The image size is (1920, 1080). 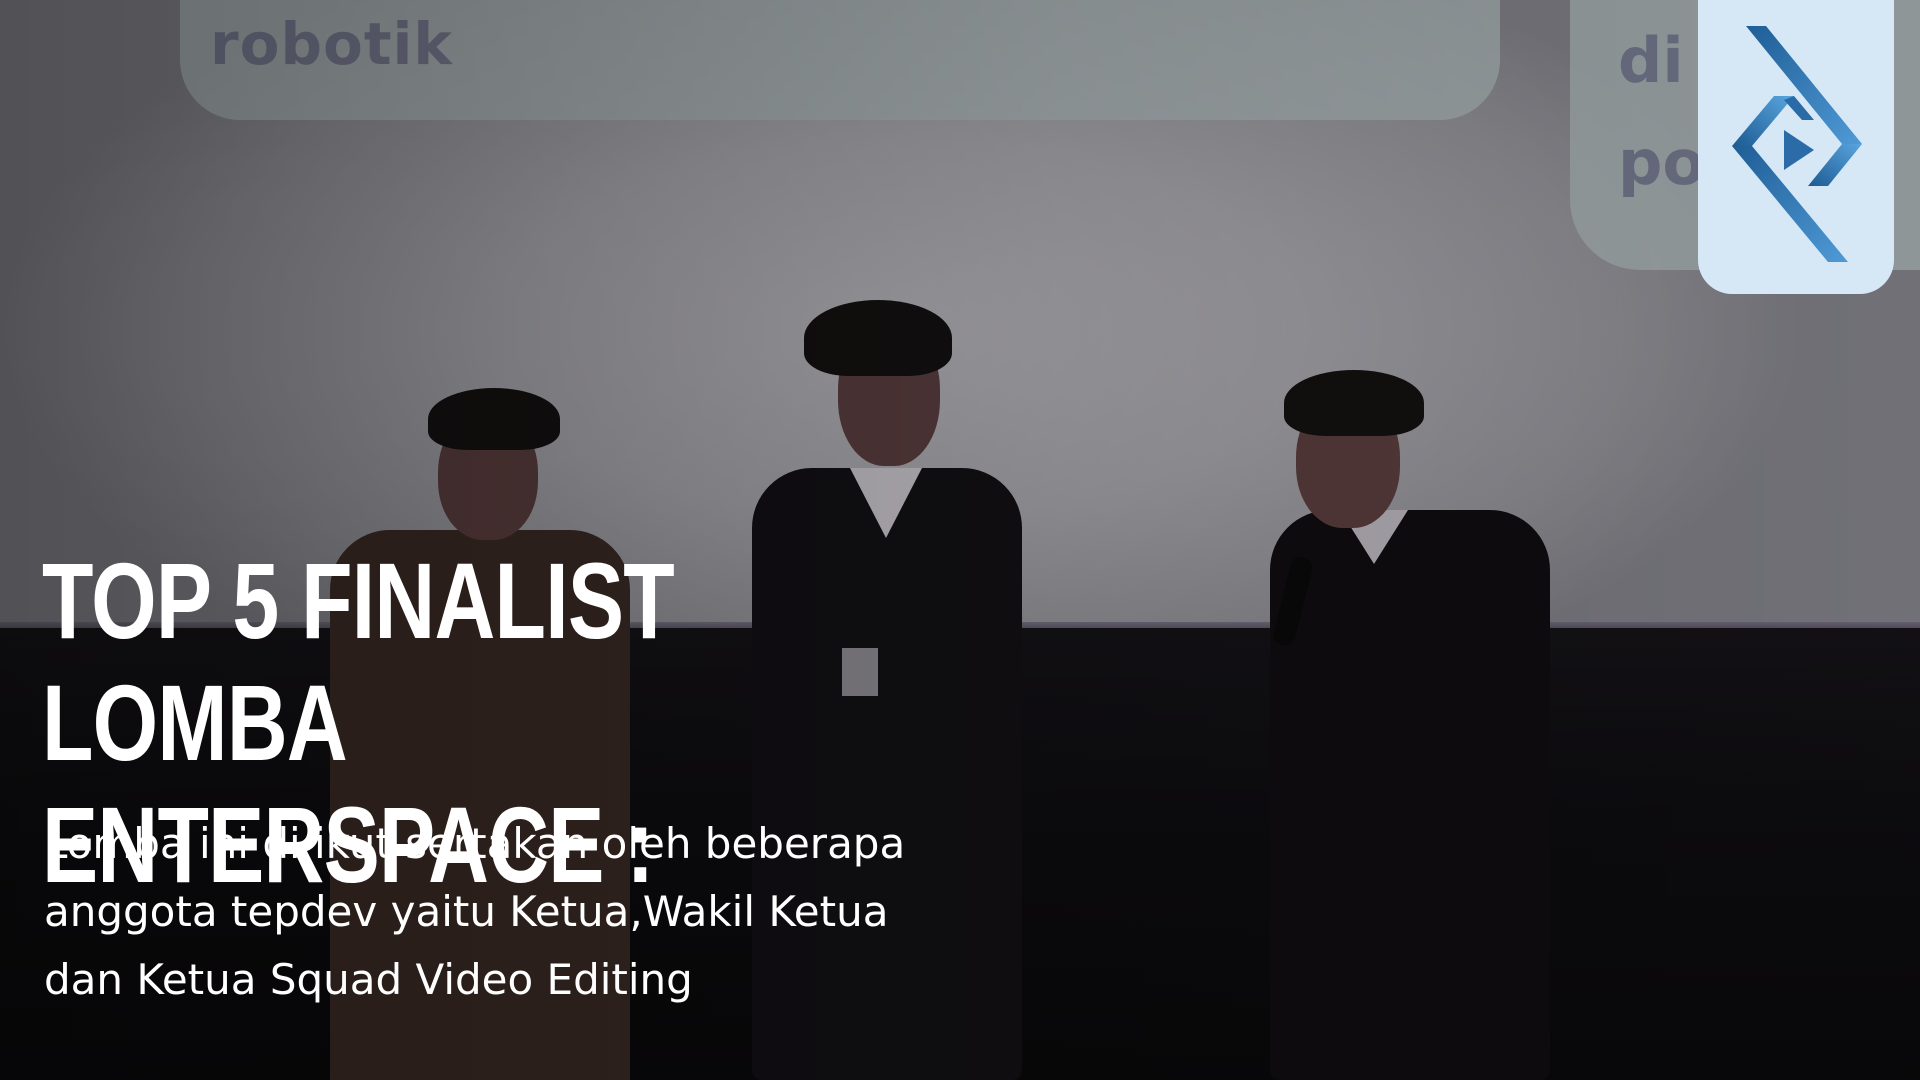 What do you see at coordinates (466, 911) in the screenshot?
I see `description-line-2: anggota tepdev yaitu Ketua,Wakil Ketua` at bounding box center [466, 911].